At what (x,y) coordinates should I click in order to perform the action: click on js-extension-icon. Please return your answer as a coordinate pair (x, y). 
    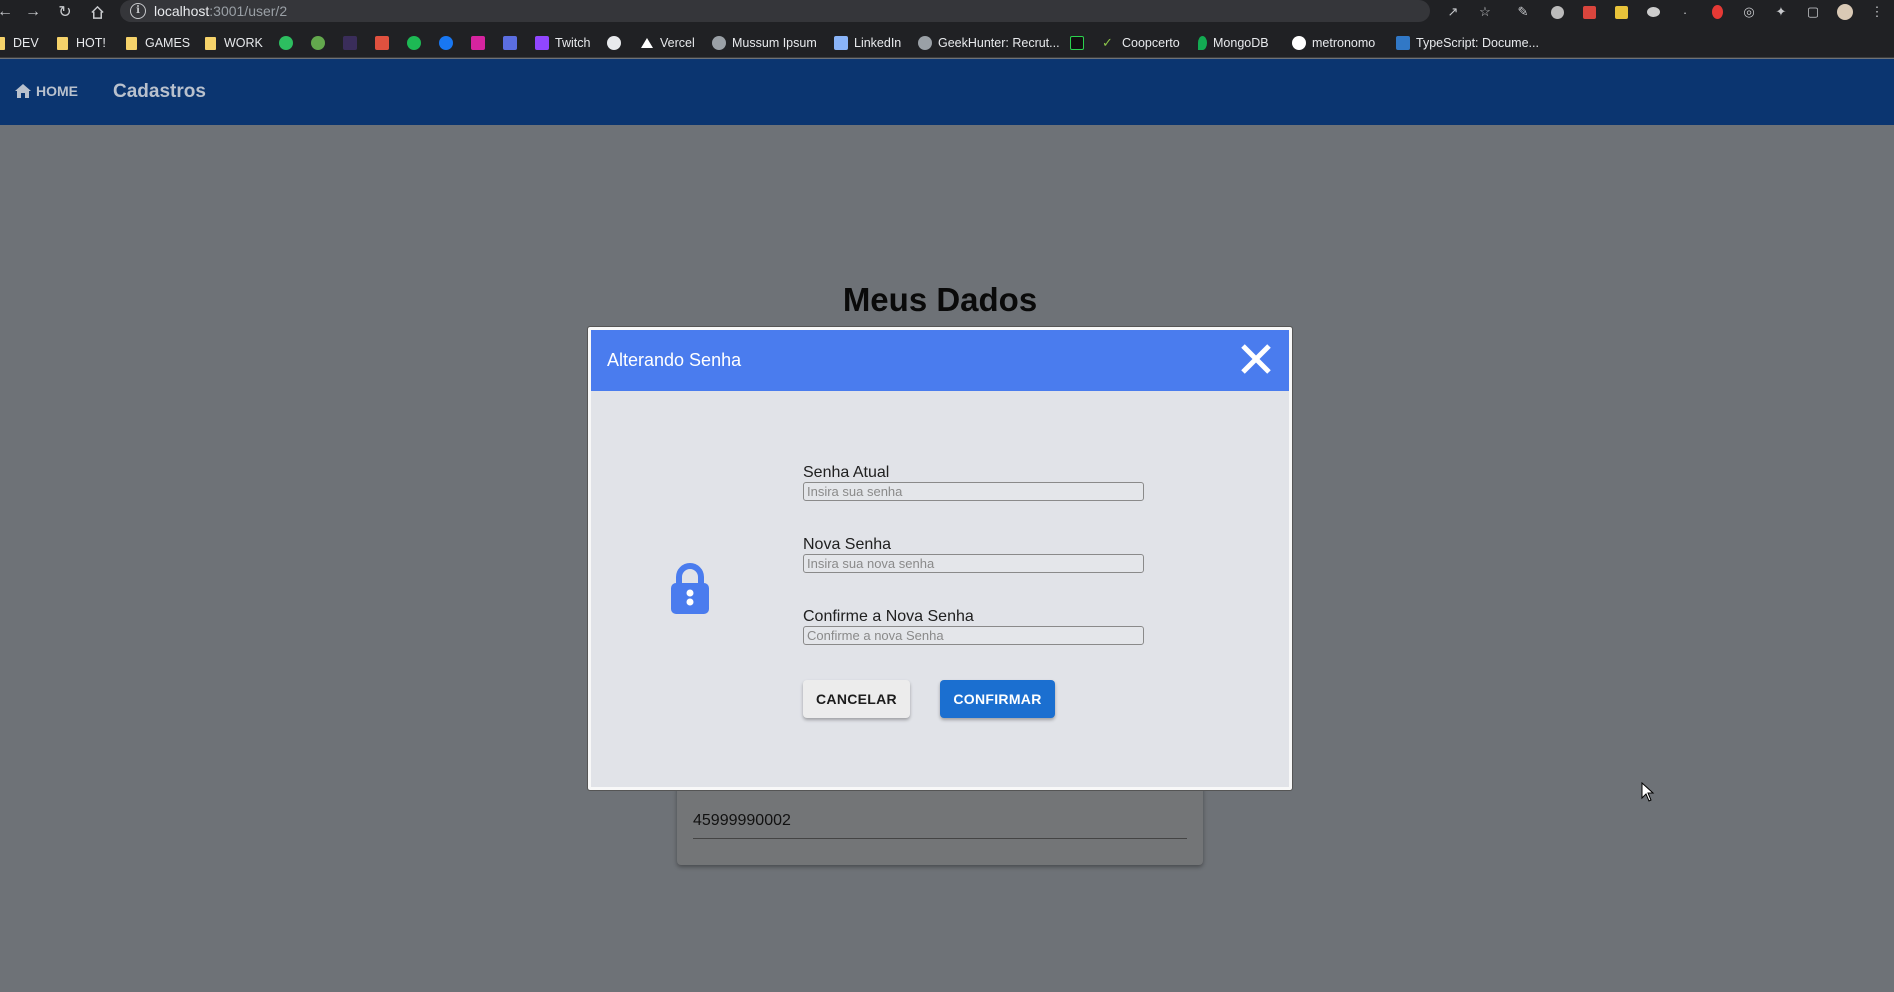
    Looking at the image, I should click on (1621, 12).